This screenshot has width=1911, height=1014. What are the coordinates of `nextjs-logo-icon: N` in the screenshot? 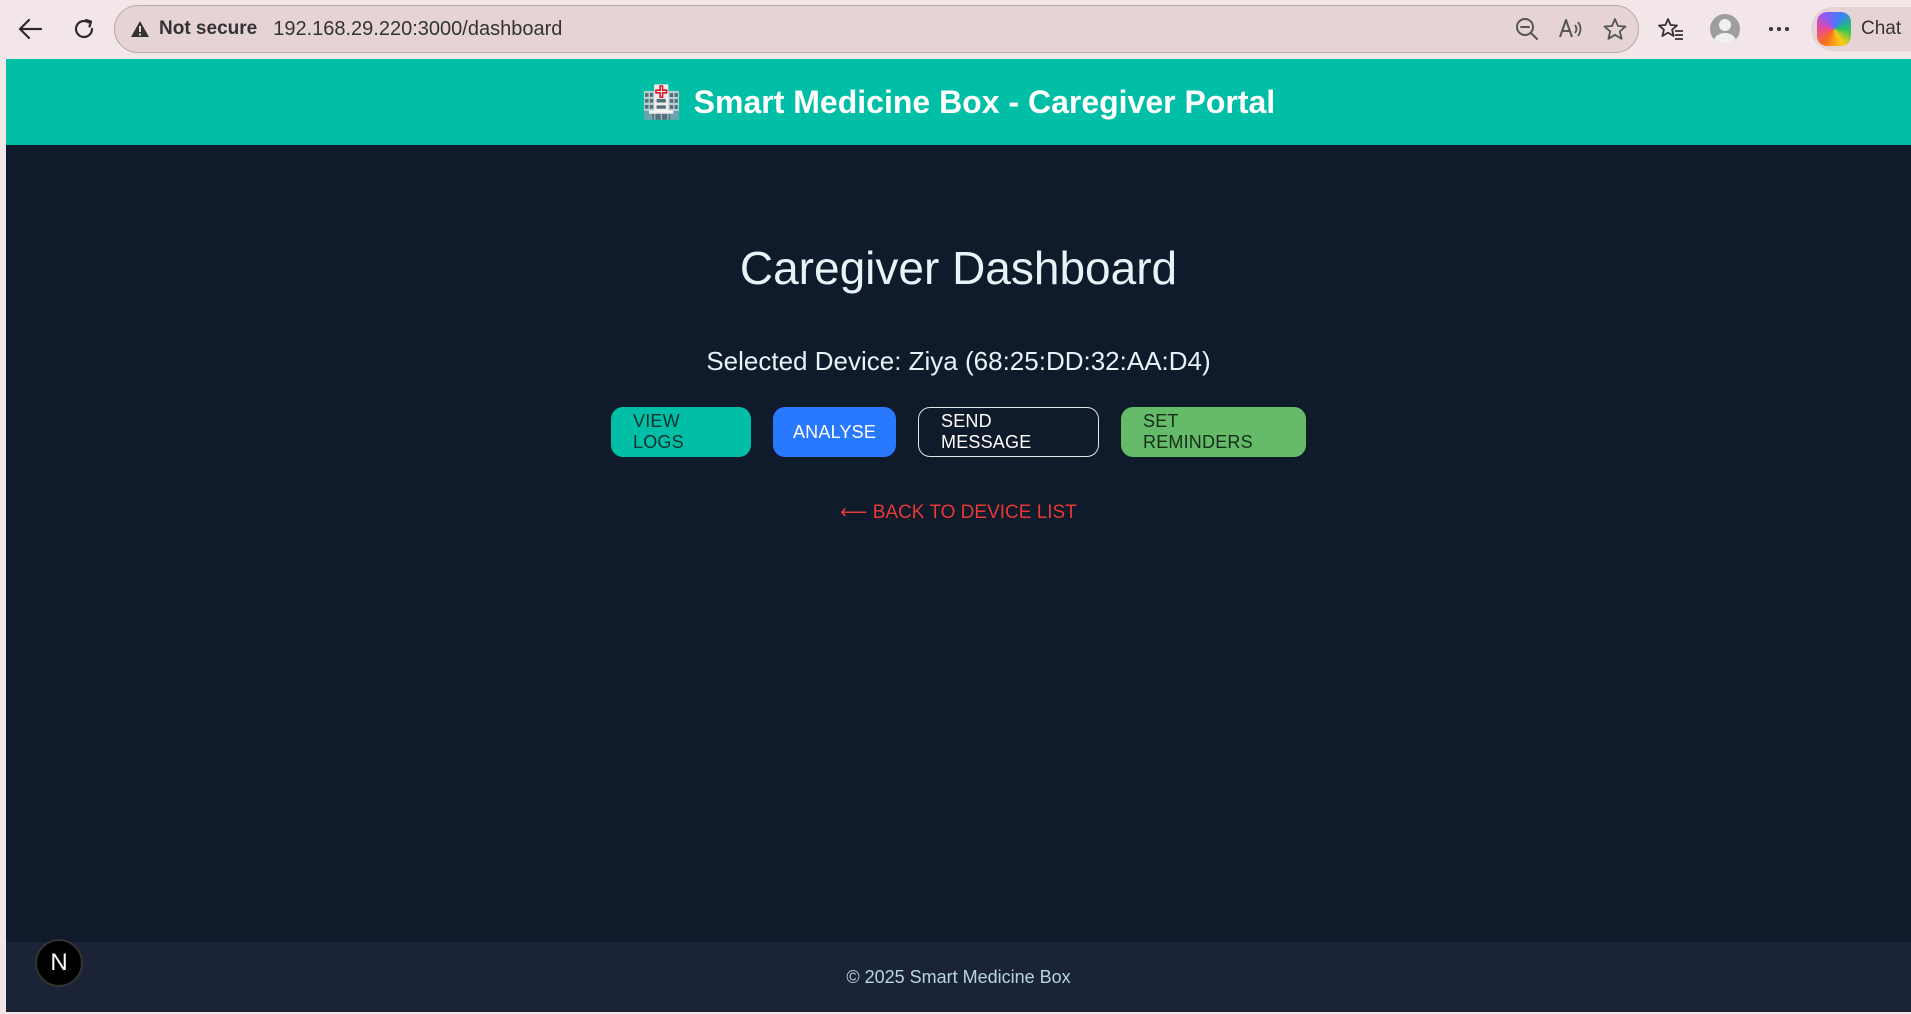 It's located at (59, 962).